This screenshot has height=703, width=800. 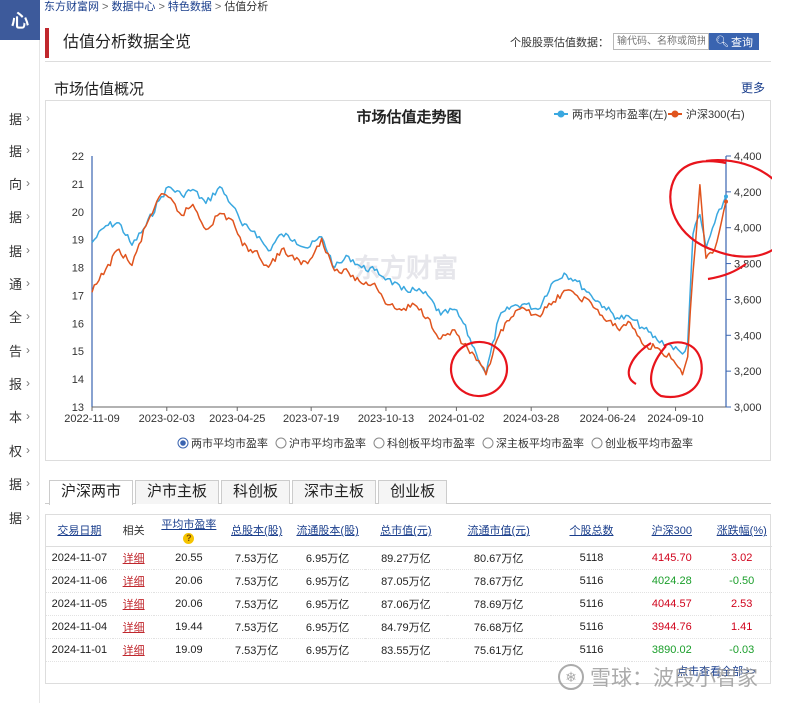 I want to click on x-tick-label: 2023-07-19, so click(x=311, y=419).